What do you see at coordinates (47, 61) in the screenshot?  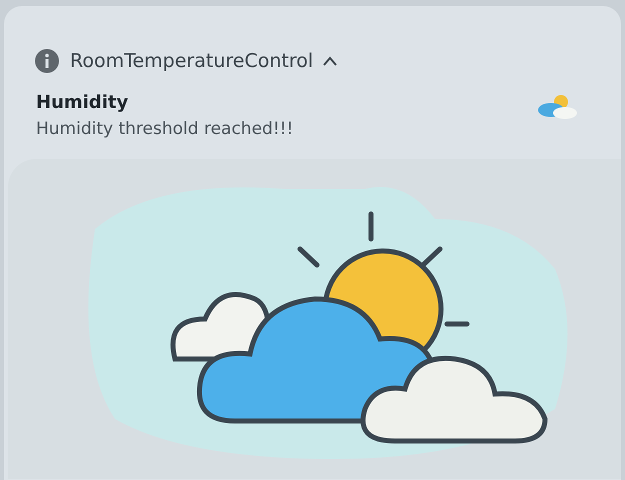 I see `info-icon` at bounding box center [47, 61].